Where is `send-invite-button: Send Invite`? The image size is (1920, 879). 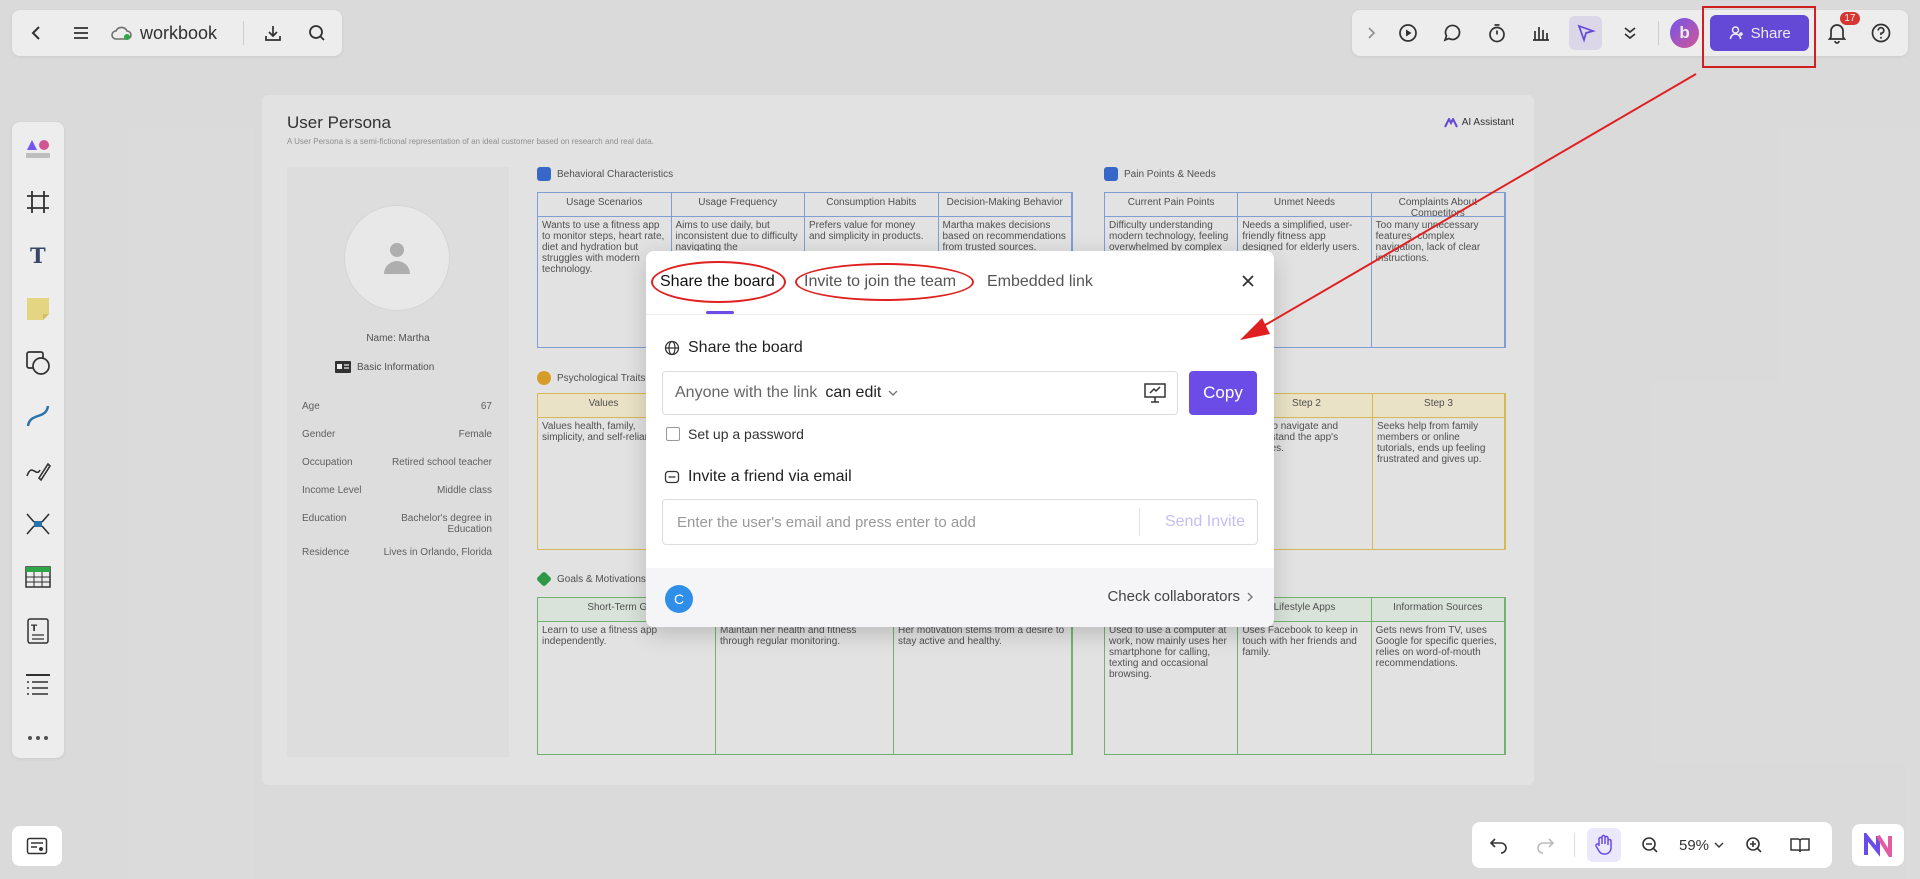
send-invite-button: Send Invite is located at coordinates (1205, 522).